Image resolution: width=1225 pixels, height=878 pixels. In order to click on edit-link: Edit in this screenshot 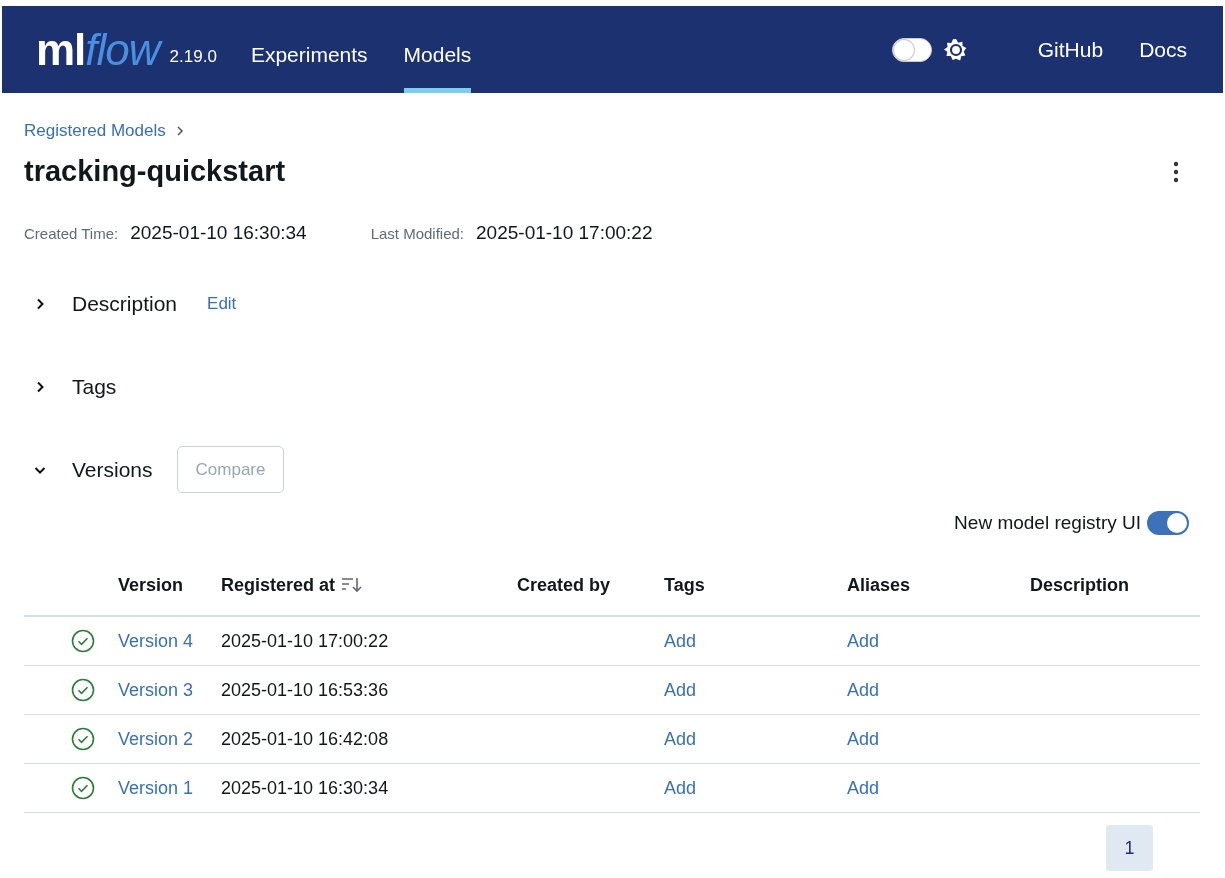, I will do `click(222, 303)`.